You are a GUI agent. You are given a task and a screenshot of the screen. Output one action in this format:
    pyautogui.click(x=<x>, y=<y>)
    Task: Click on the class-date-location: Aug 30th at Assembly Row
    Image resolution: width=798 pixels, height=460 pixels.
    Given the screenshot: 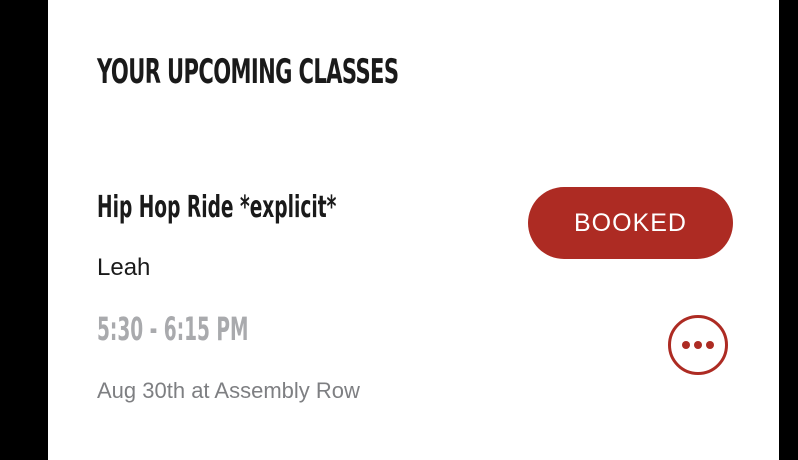 What is the action you would take?
    pyautogui.click(x=228, y=390)
    